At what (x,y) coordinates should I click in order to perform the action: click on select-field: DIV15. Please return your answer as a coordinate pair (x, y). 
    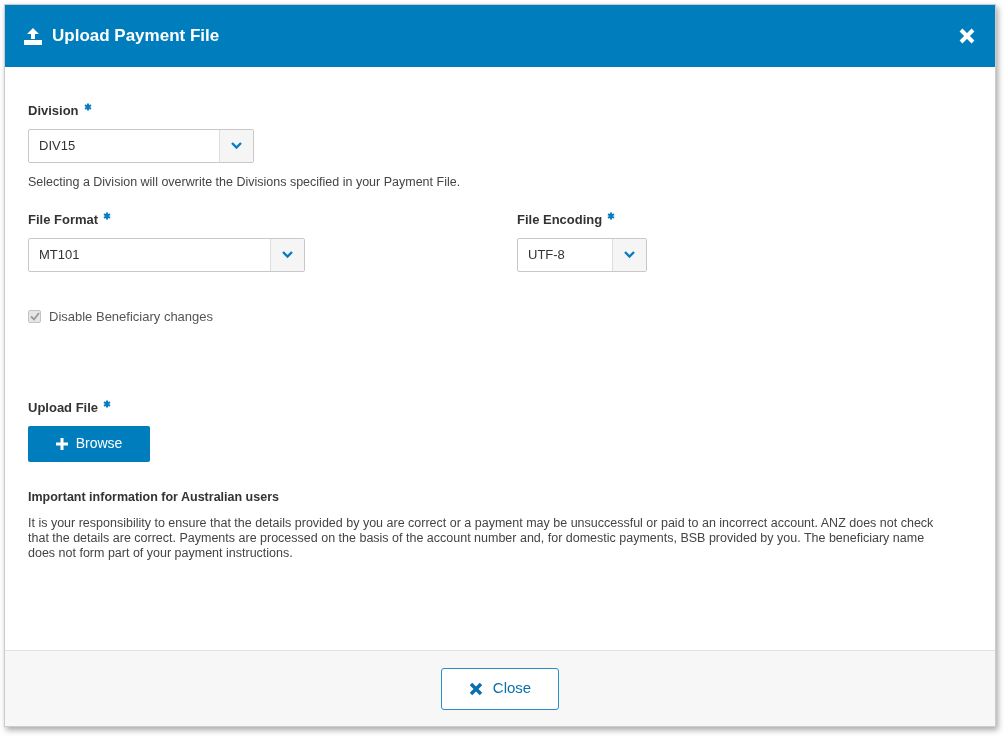
    Looking at the image, I should click on (141, 145).